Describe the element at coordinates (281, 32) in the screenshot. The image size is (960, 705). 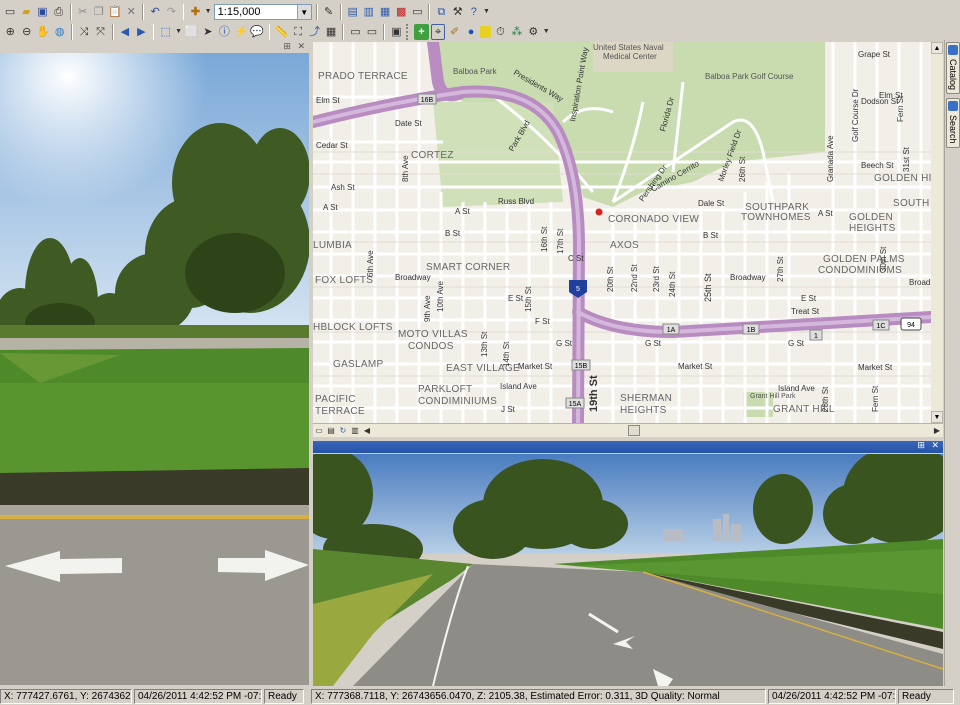
I see `measure-icon: 📏` at that location.